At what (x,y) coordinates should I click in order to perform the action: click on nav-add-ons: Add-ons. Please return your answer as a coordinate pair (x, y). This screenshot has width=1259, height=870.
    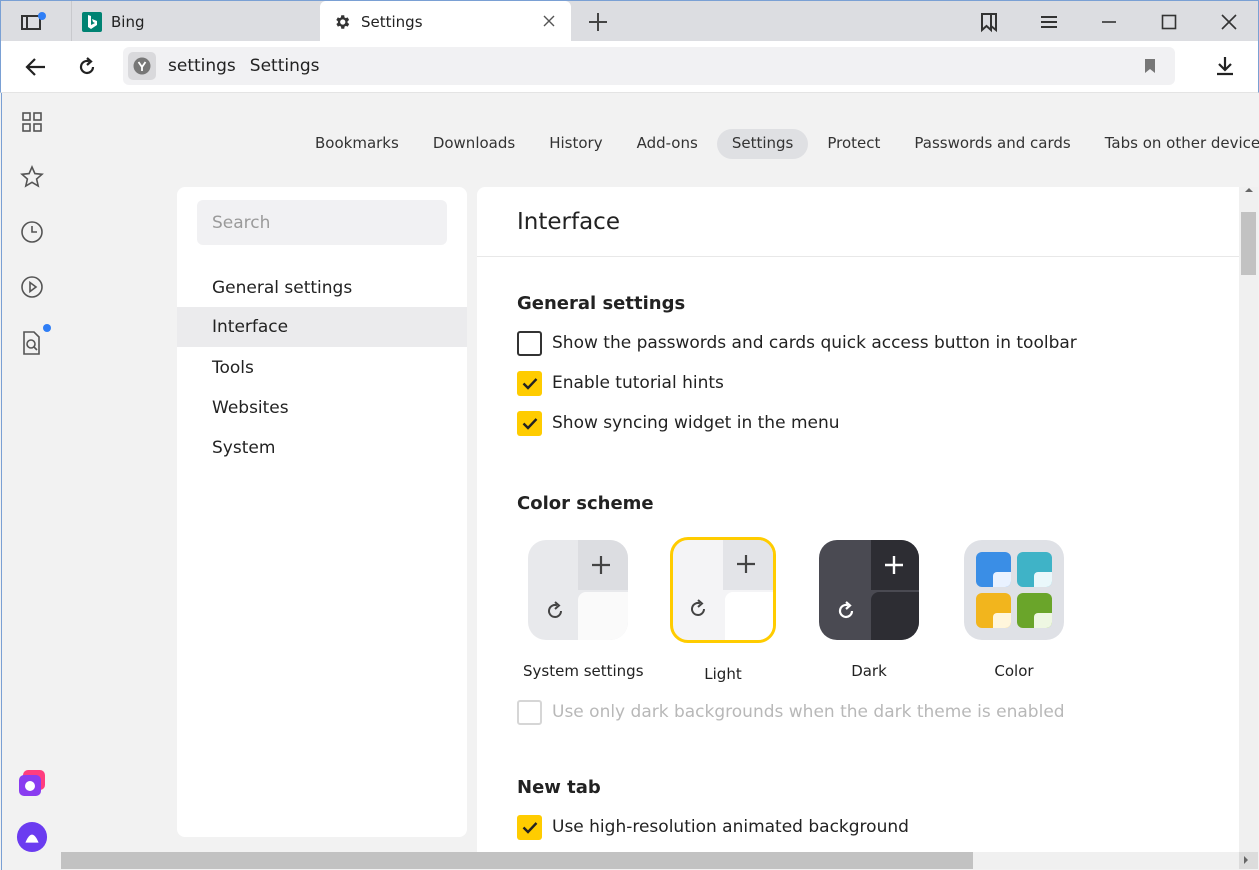
    Looking at the image, I should click on (667, 144).